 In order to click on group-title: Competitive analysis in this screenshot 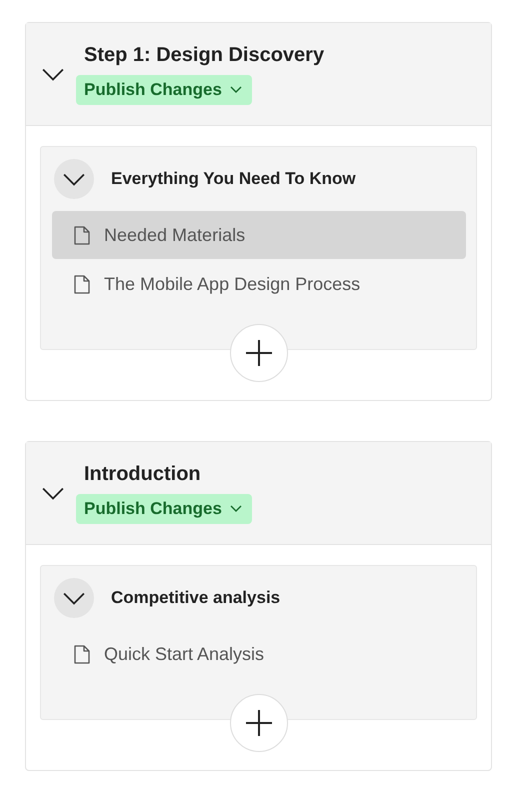, I will do `click(195, 598)`.